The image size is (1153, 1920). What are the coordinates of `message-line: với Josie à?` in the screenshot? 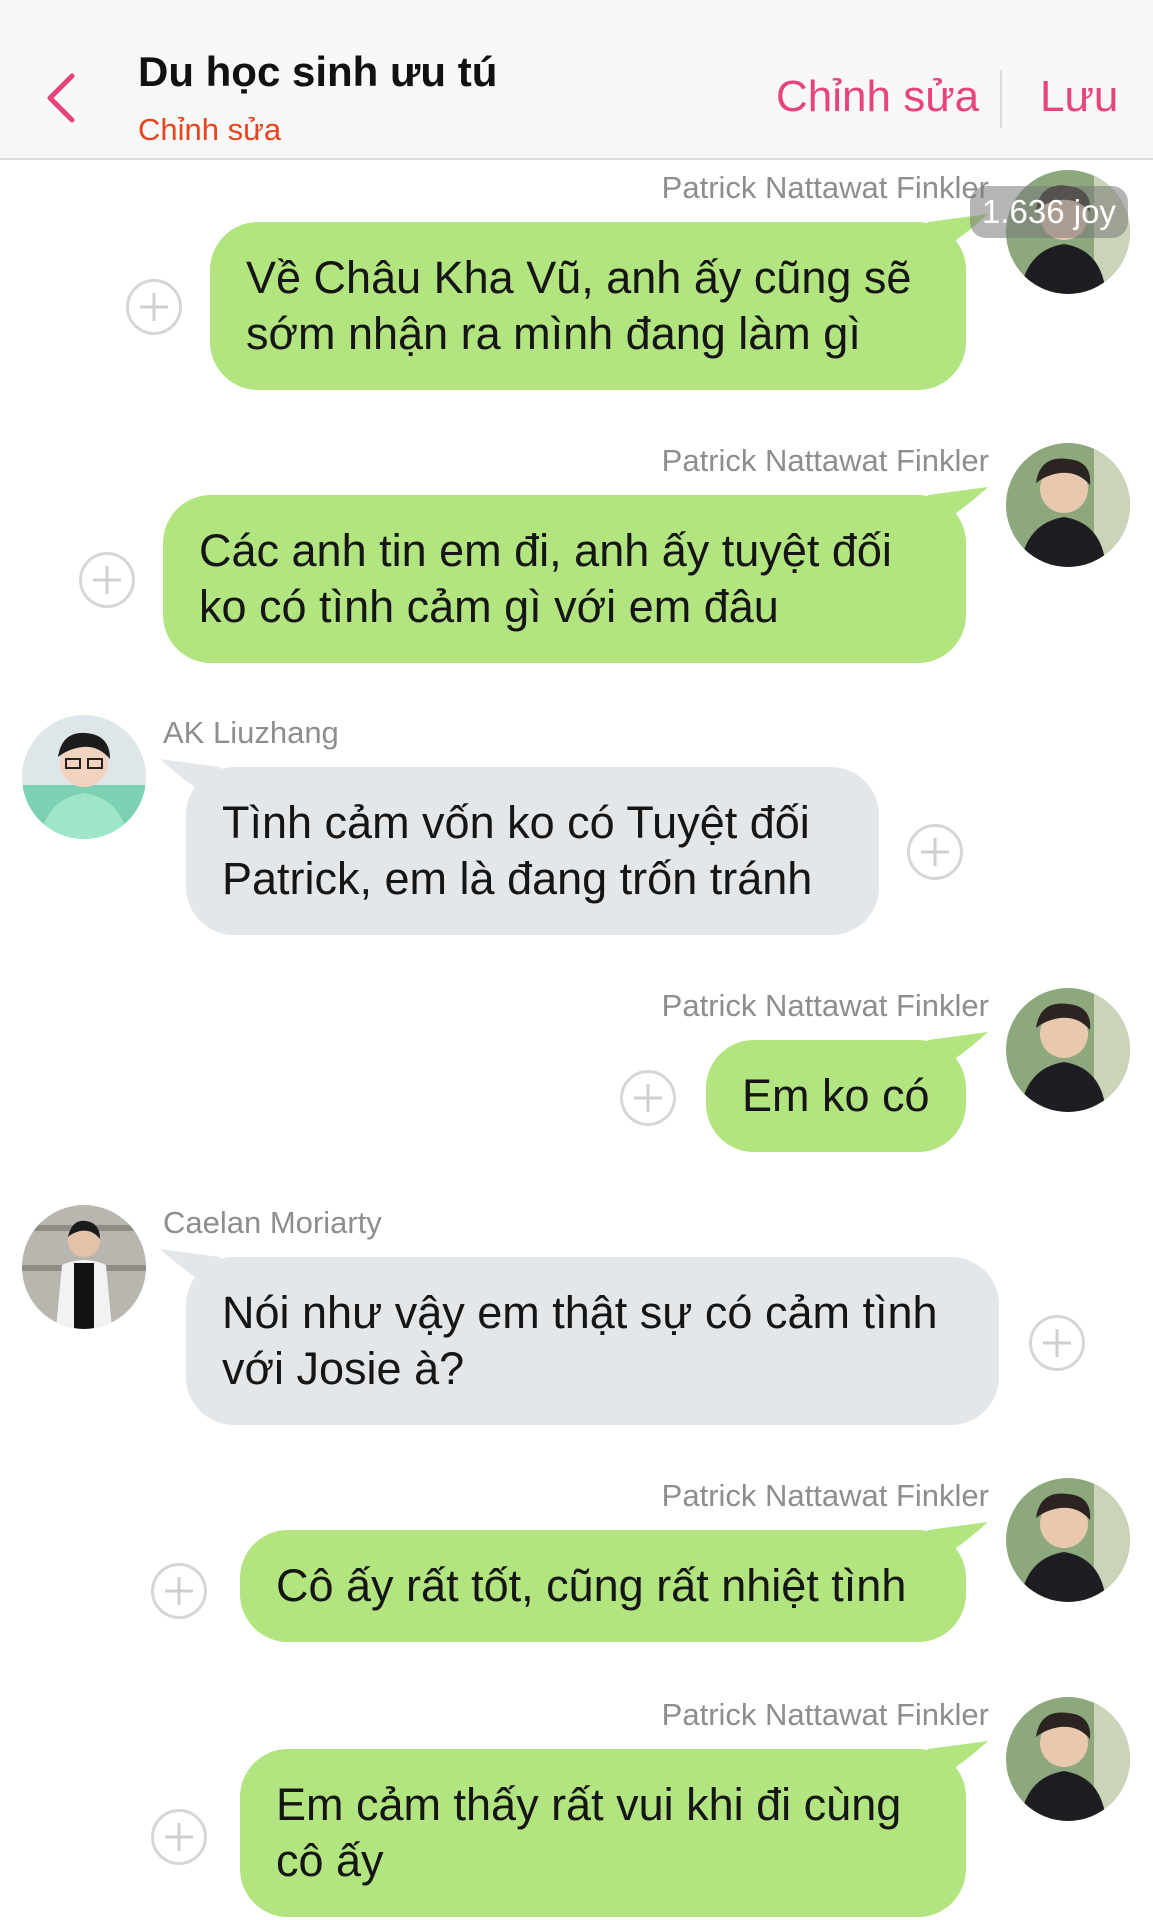 It's located at (343, 1368).